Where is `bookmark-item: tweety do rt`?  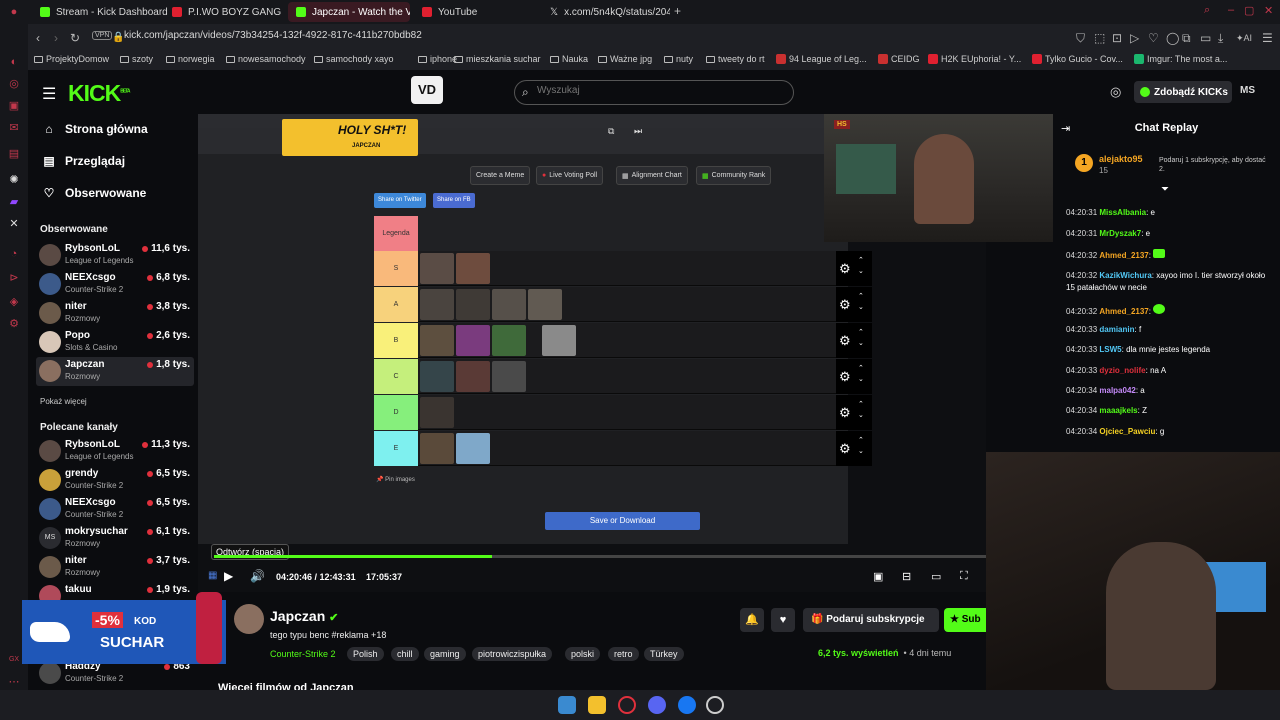 bookmark-item: tweety do rt is located at coordinates (735, 59).